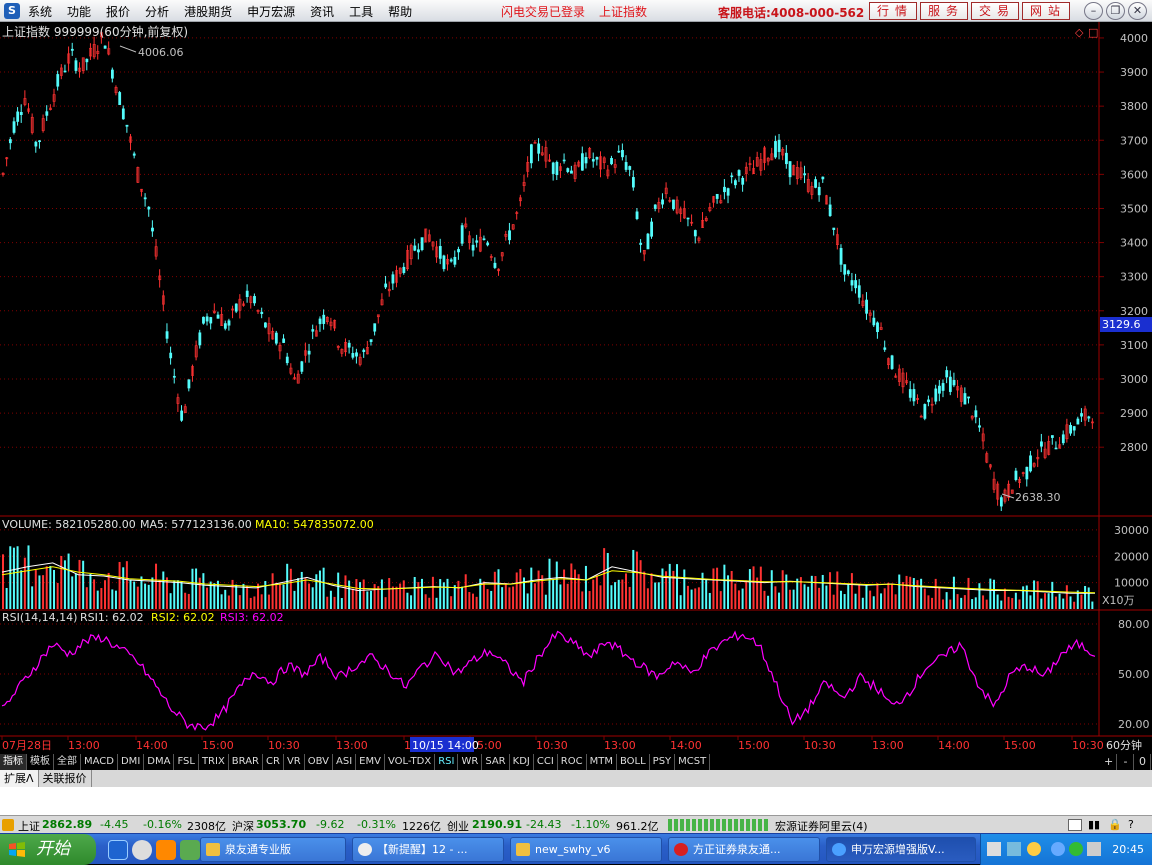  Describe the element at coordinates (496, 762) in the screenshot. I see `indicator-tab: SAR` at that location.